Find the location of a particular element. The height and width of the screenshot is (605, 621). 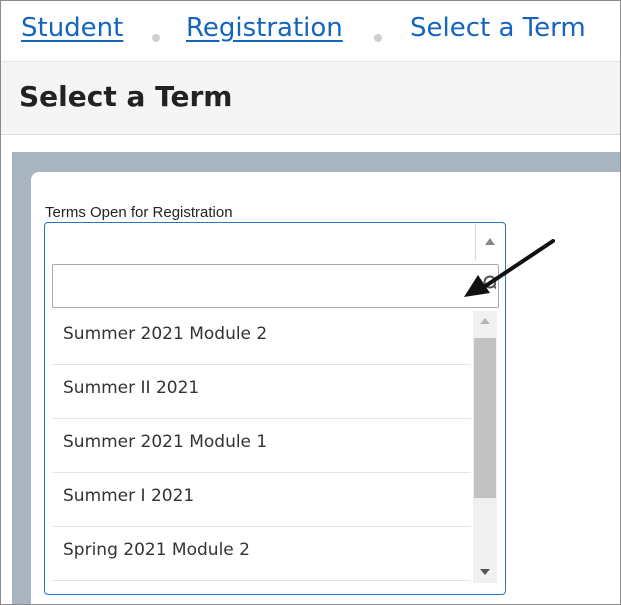

breadcrumb-registration-link: Registration is located at coordinates (264, 28).